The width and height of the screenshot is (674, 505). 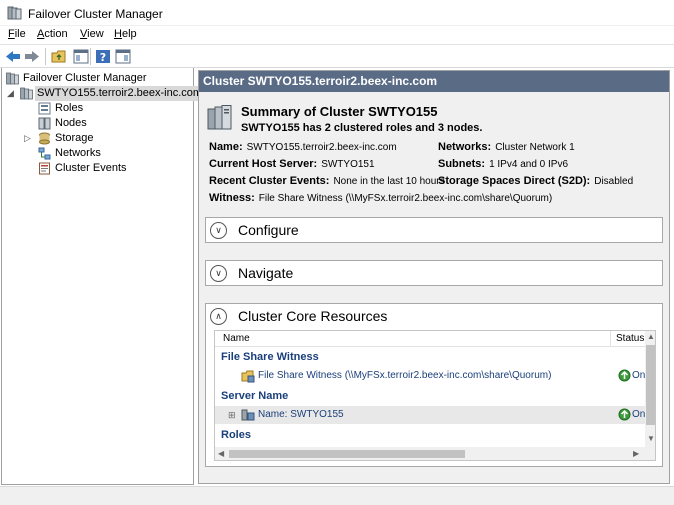 I want to click on roles-icon, so click(x=44, y=108).